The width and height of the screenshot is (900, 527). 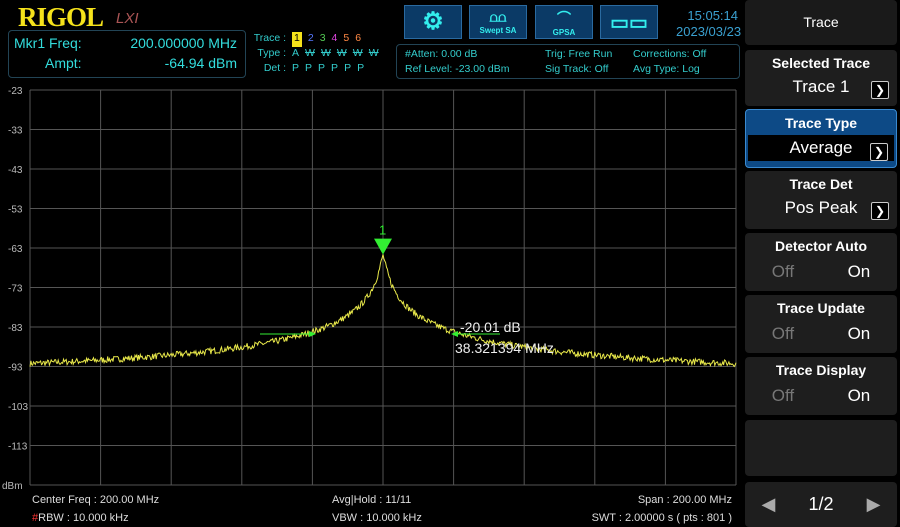 I want to click on gpsa-icon: ⌒, so click(x=564, y=17).